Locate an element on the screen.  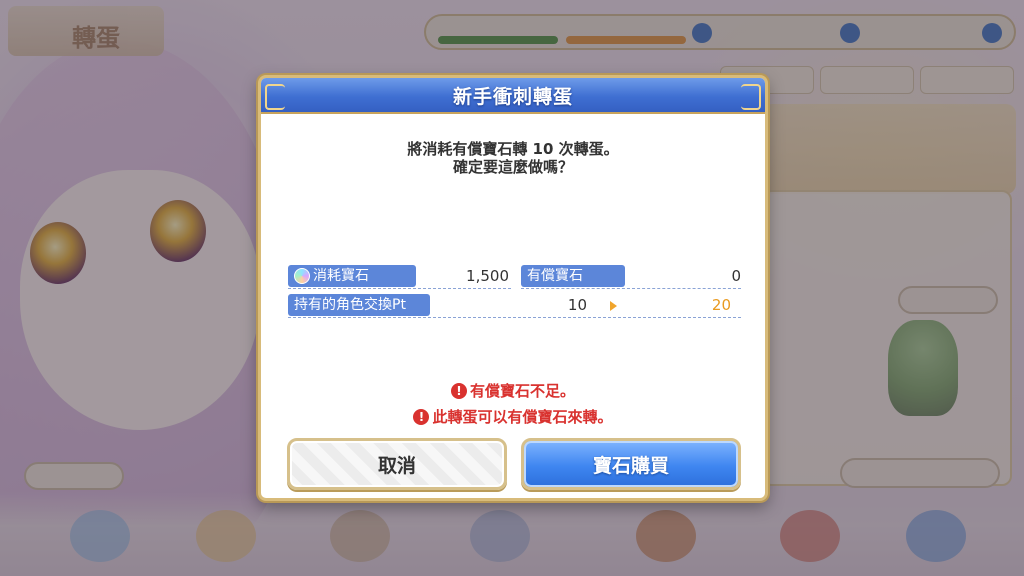
cancel-button-label: 取消 is located at coordinates (396, 465).